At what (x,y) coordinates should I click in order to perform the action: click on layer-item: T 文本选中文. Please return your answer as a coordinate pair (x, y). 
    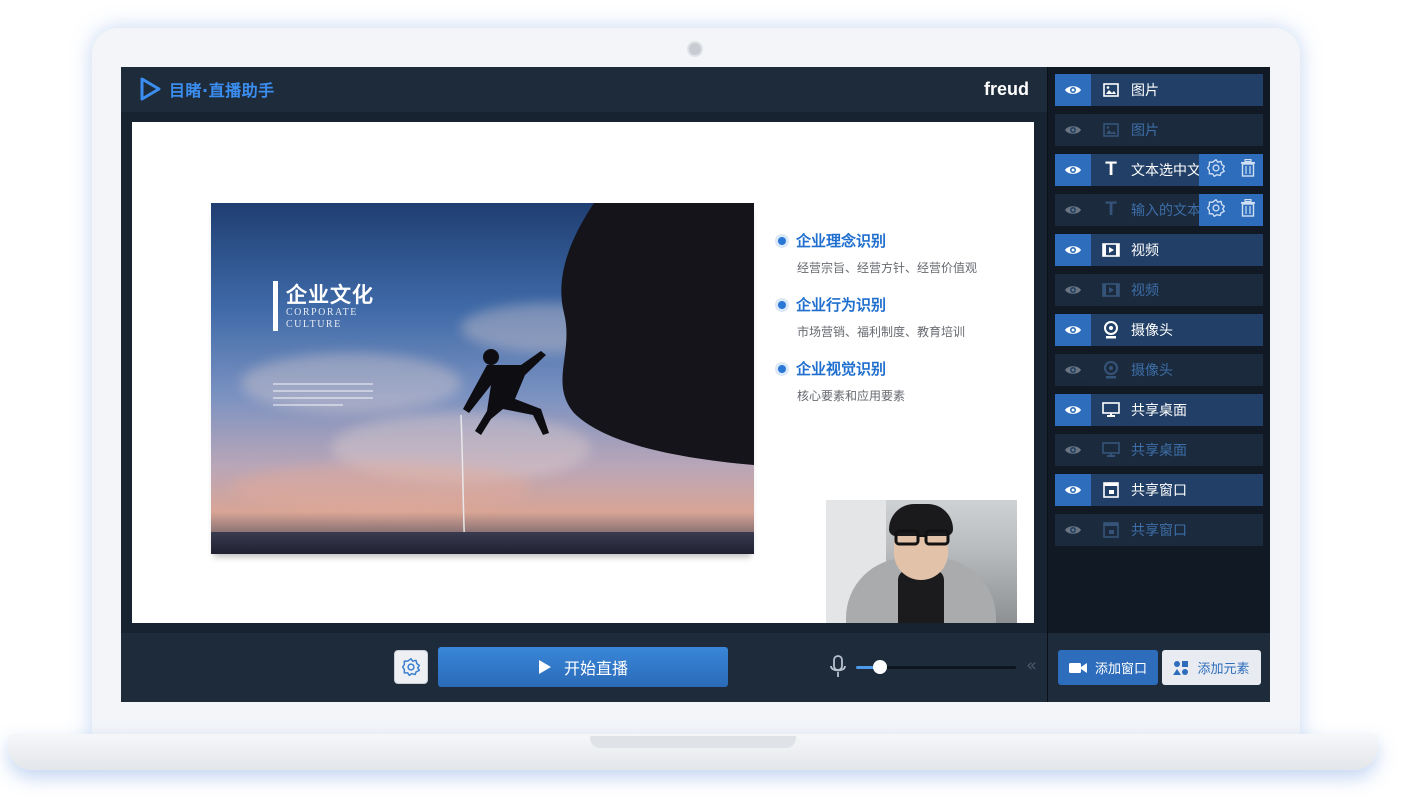
    Looking at the image, I should click on (1159, 170).